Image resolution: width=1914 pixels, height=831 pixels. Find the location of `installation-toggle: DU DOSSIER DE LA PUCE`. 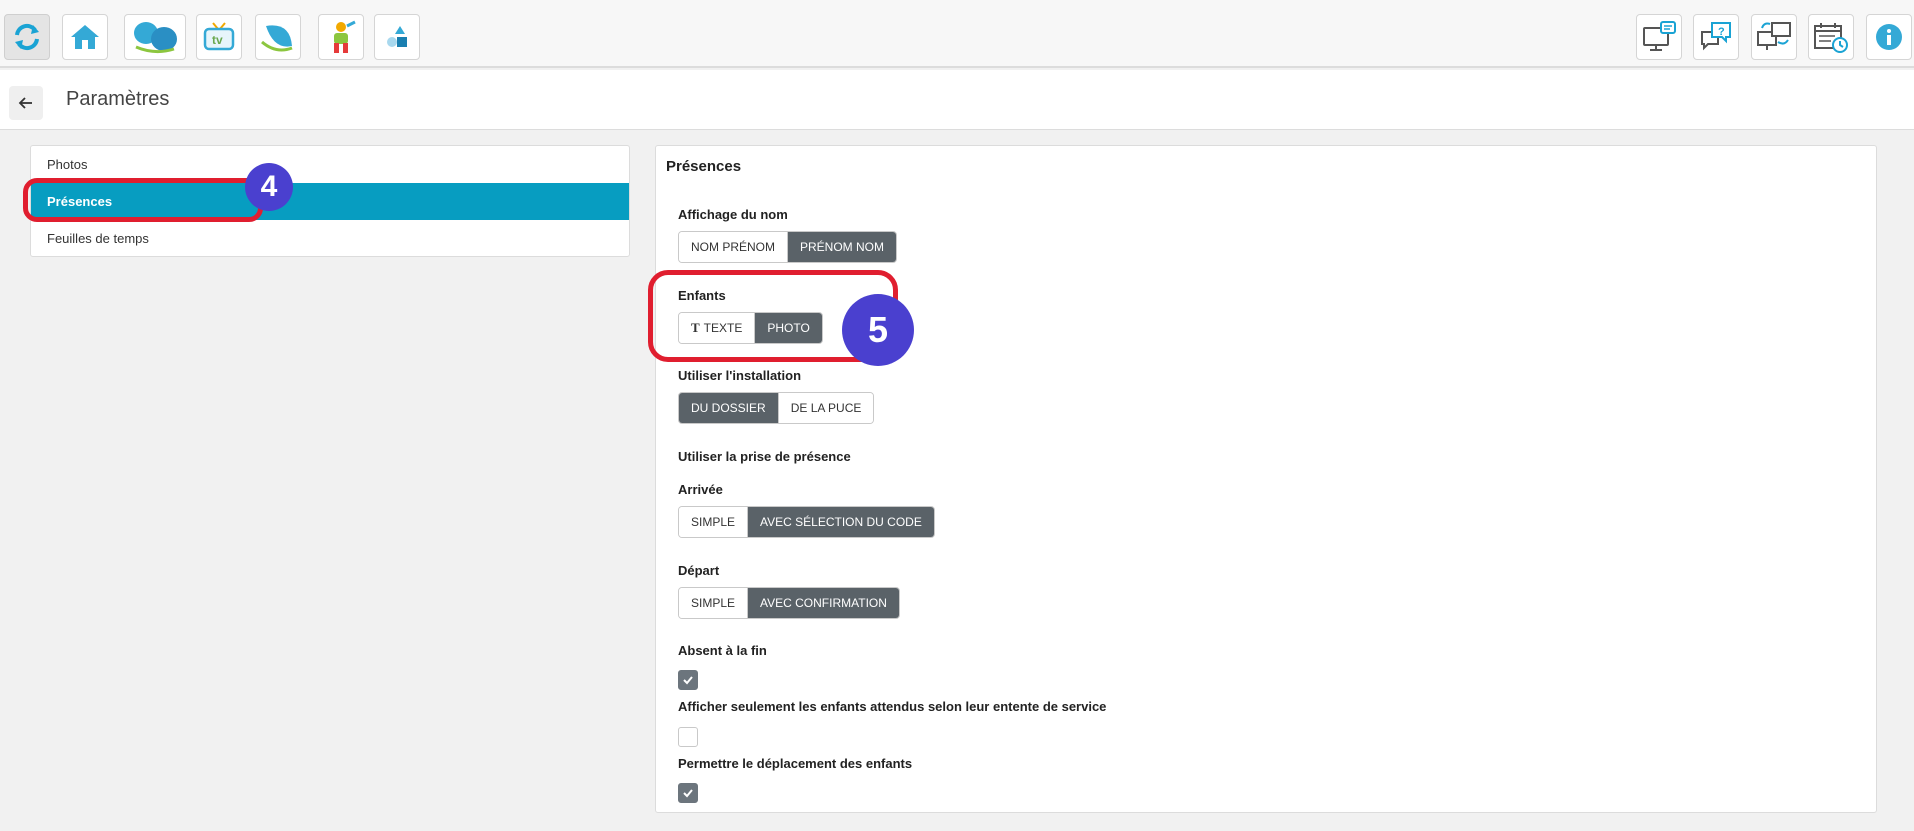

installation-toggle: DU DOSSIER DE LA PUCE is located at coordinates (776, 408).